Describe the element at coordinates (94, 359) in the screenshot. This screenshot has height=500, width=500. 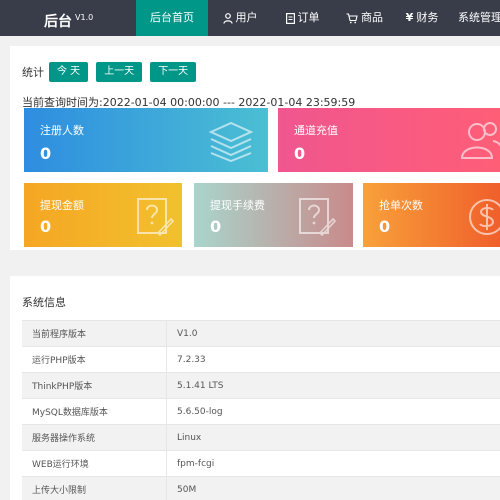
I see `row-key: 运行PHP版本` at that location.